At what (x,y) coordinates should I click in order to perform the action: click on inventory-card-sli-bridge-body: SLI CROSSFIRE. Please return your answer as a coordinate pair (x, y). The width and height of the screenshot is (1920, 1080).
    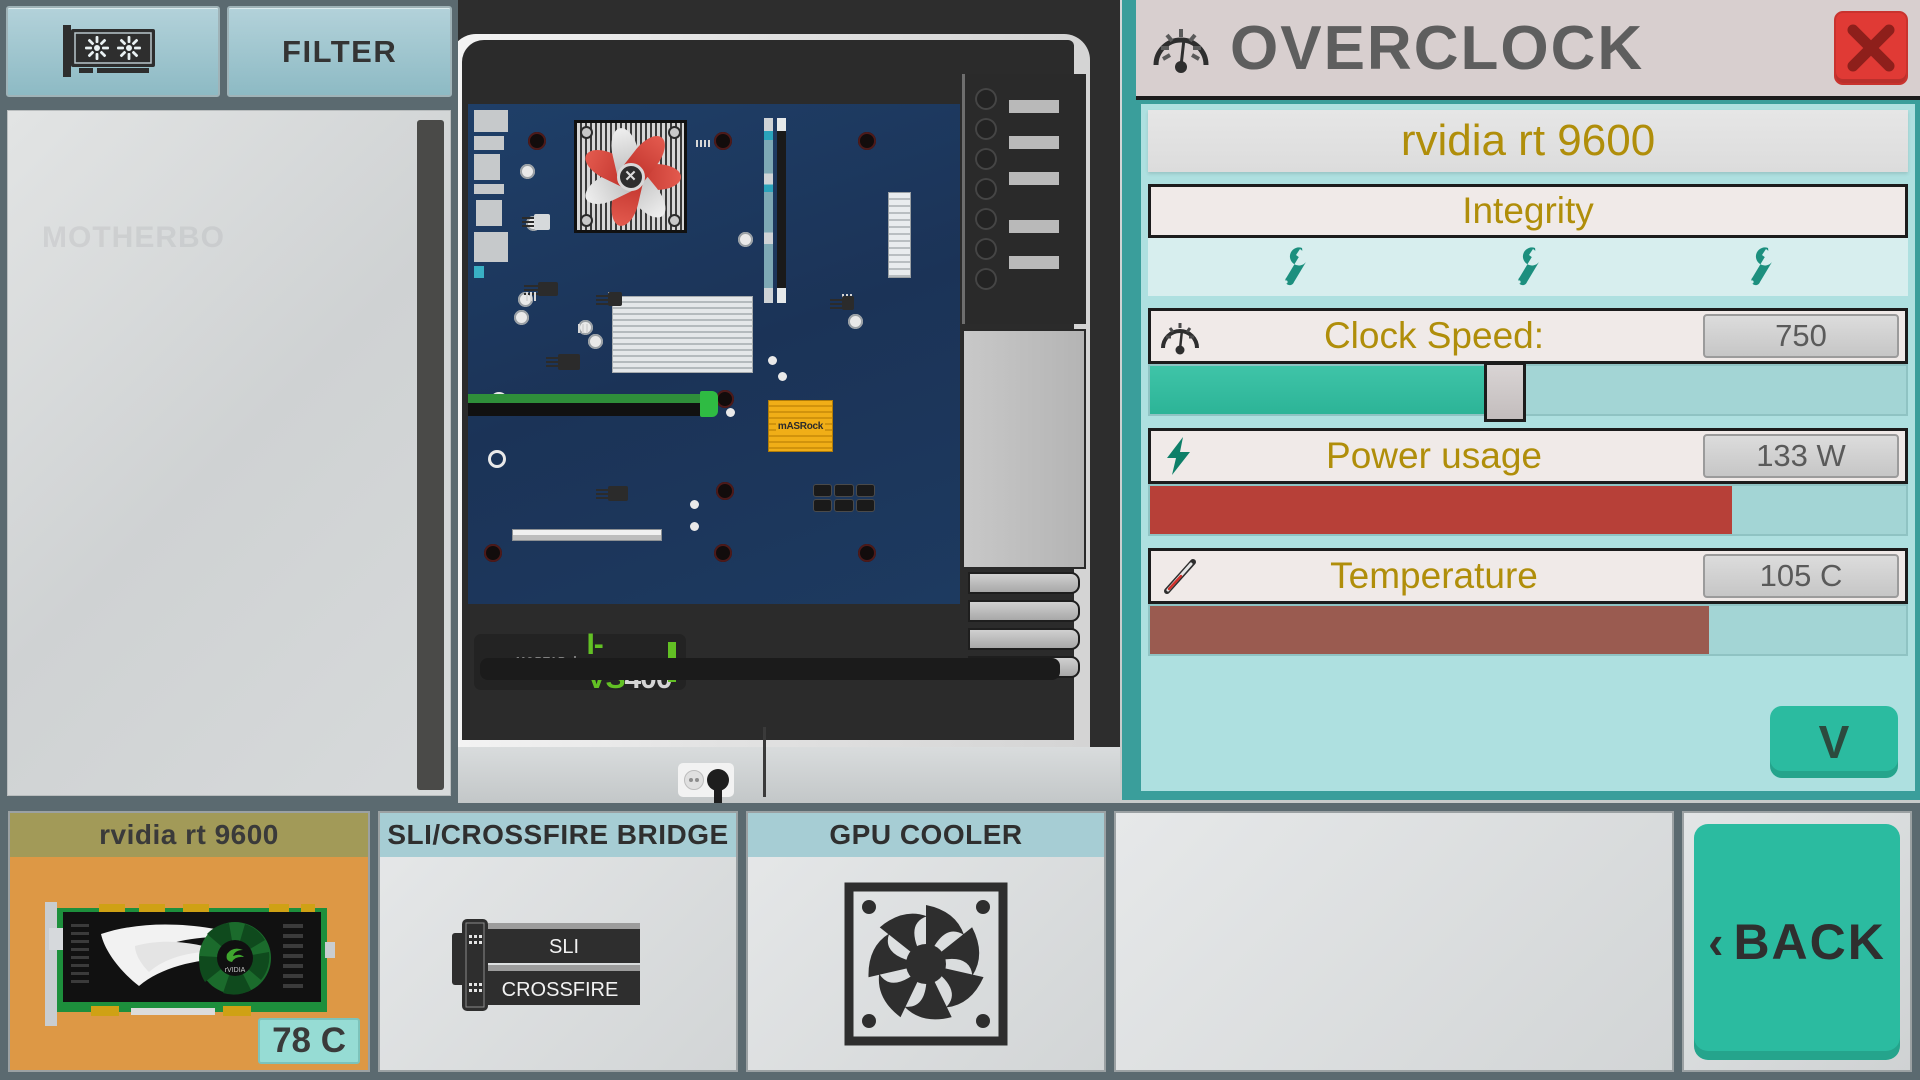
    Looking at the image, I should click on (558, 963).